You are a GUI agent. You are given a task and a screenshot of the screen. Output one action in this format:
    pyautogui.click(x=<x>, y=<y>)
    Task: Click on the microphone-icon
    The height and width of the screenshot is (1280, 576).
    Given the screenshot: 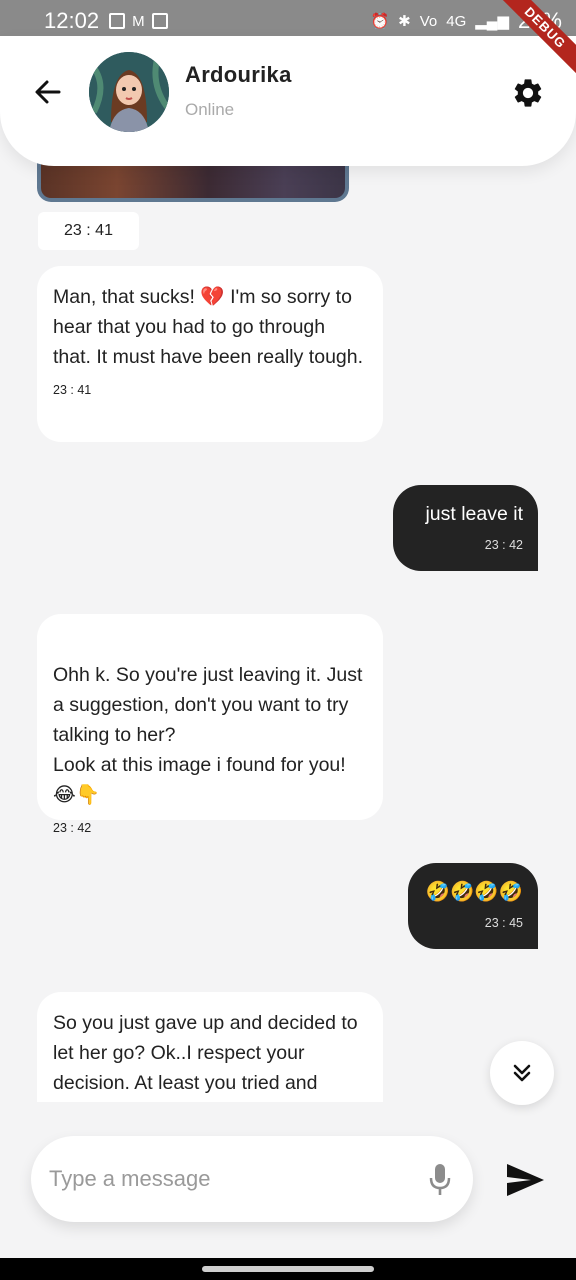 What is the action you would take?
    pyautogui.click(x=440, y=1179)
    